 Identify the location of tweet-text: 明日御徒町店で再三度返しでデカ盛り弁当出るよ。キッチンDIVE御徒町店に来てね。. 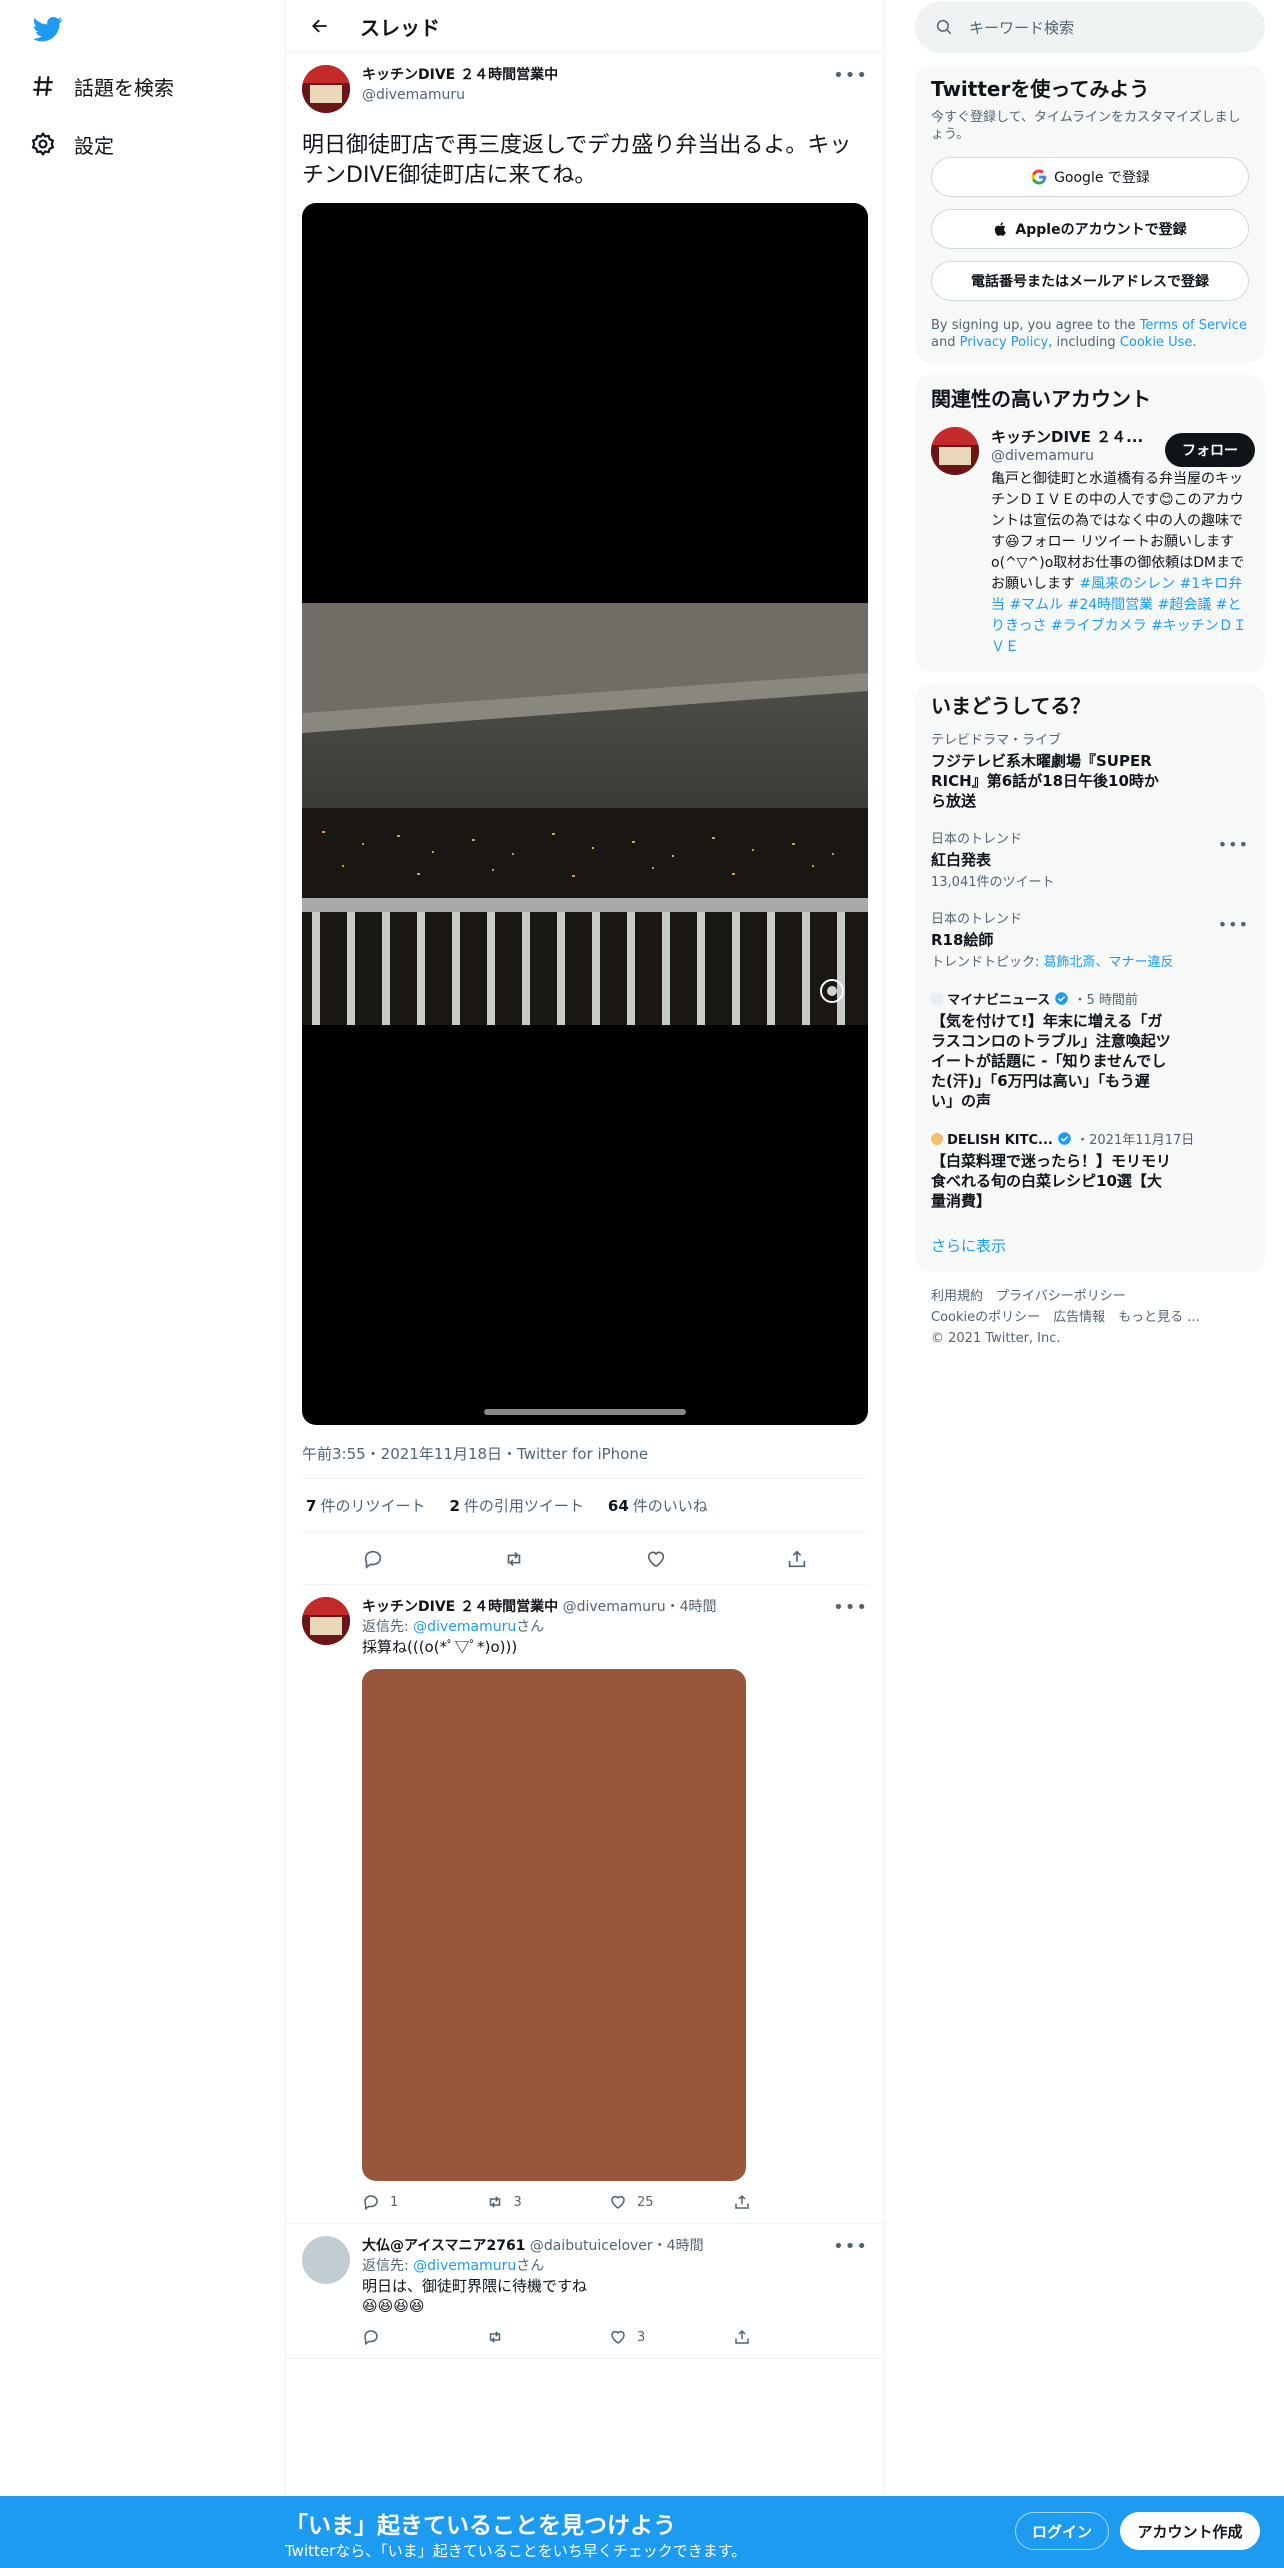
(577, 160).